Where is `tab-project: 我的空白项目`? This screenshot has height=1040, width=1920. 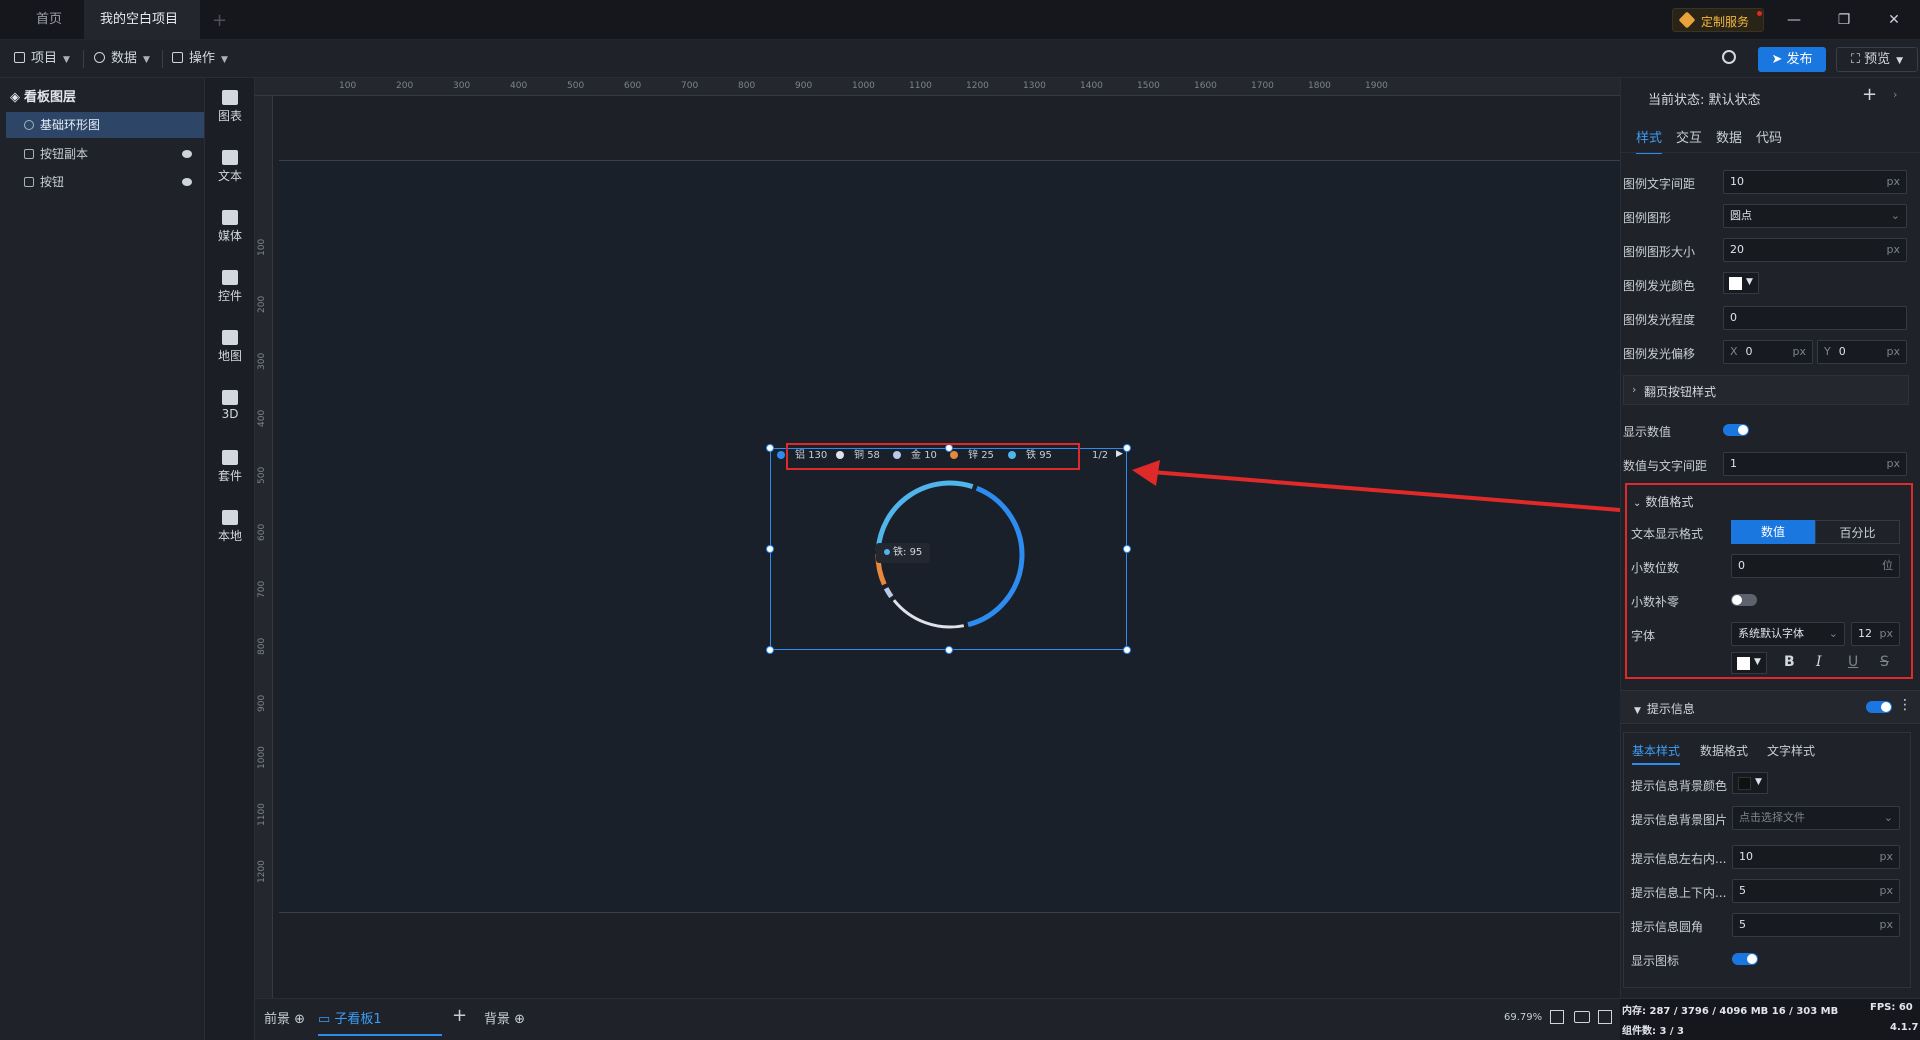
tab-project: 我的空白项目 is located at coordinates (142, 32).